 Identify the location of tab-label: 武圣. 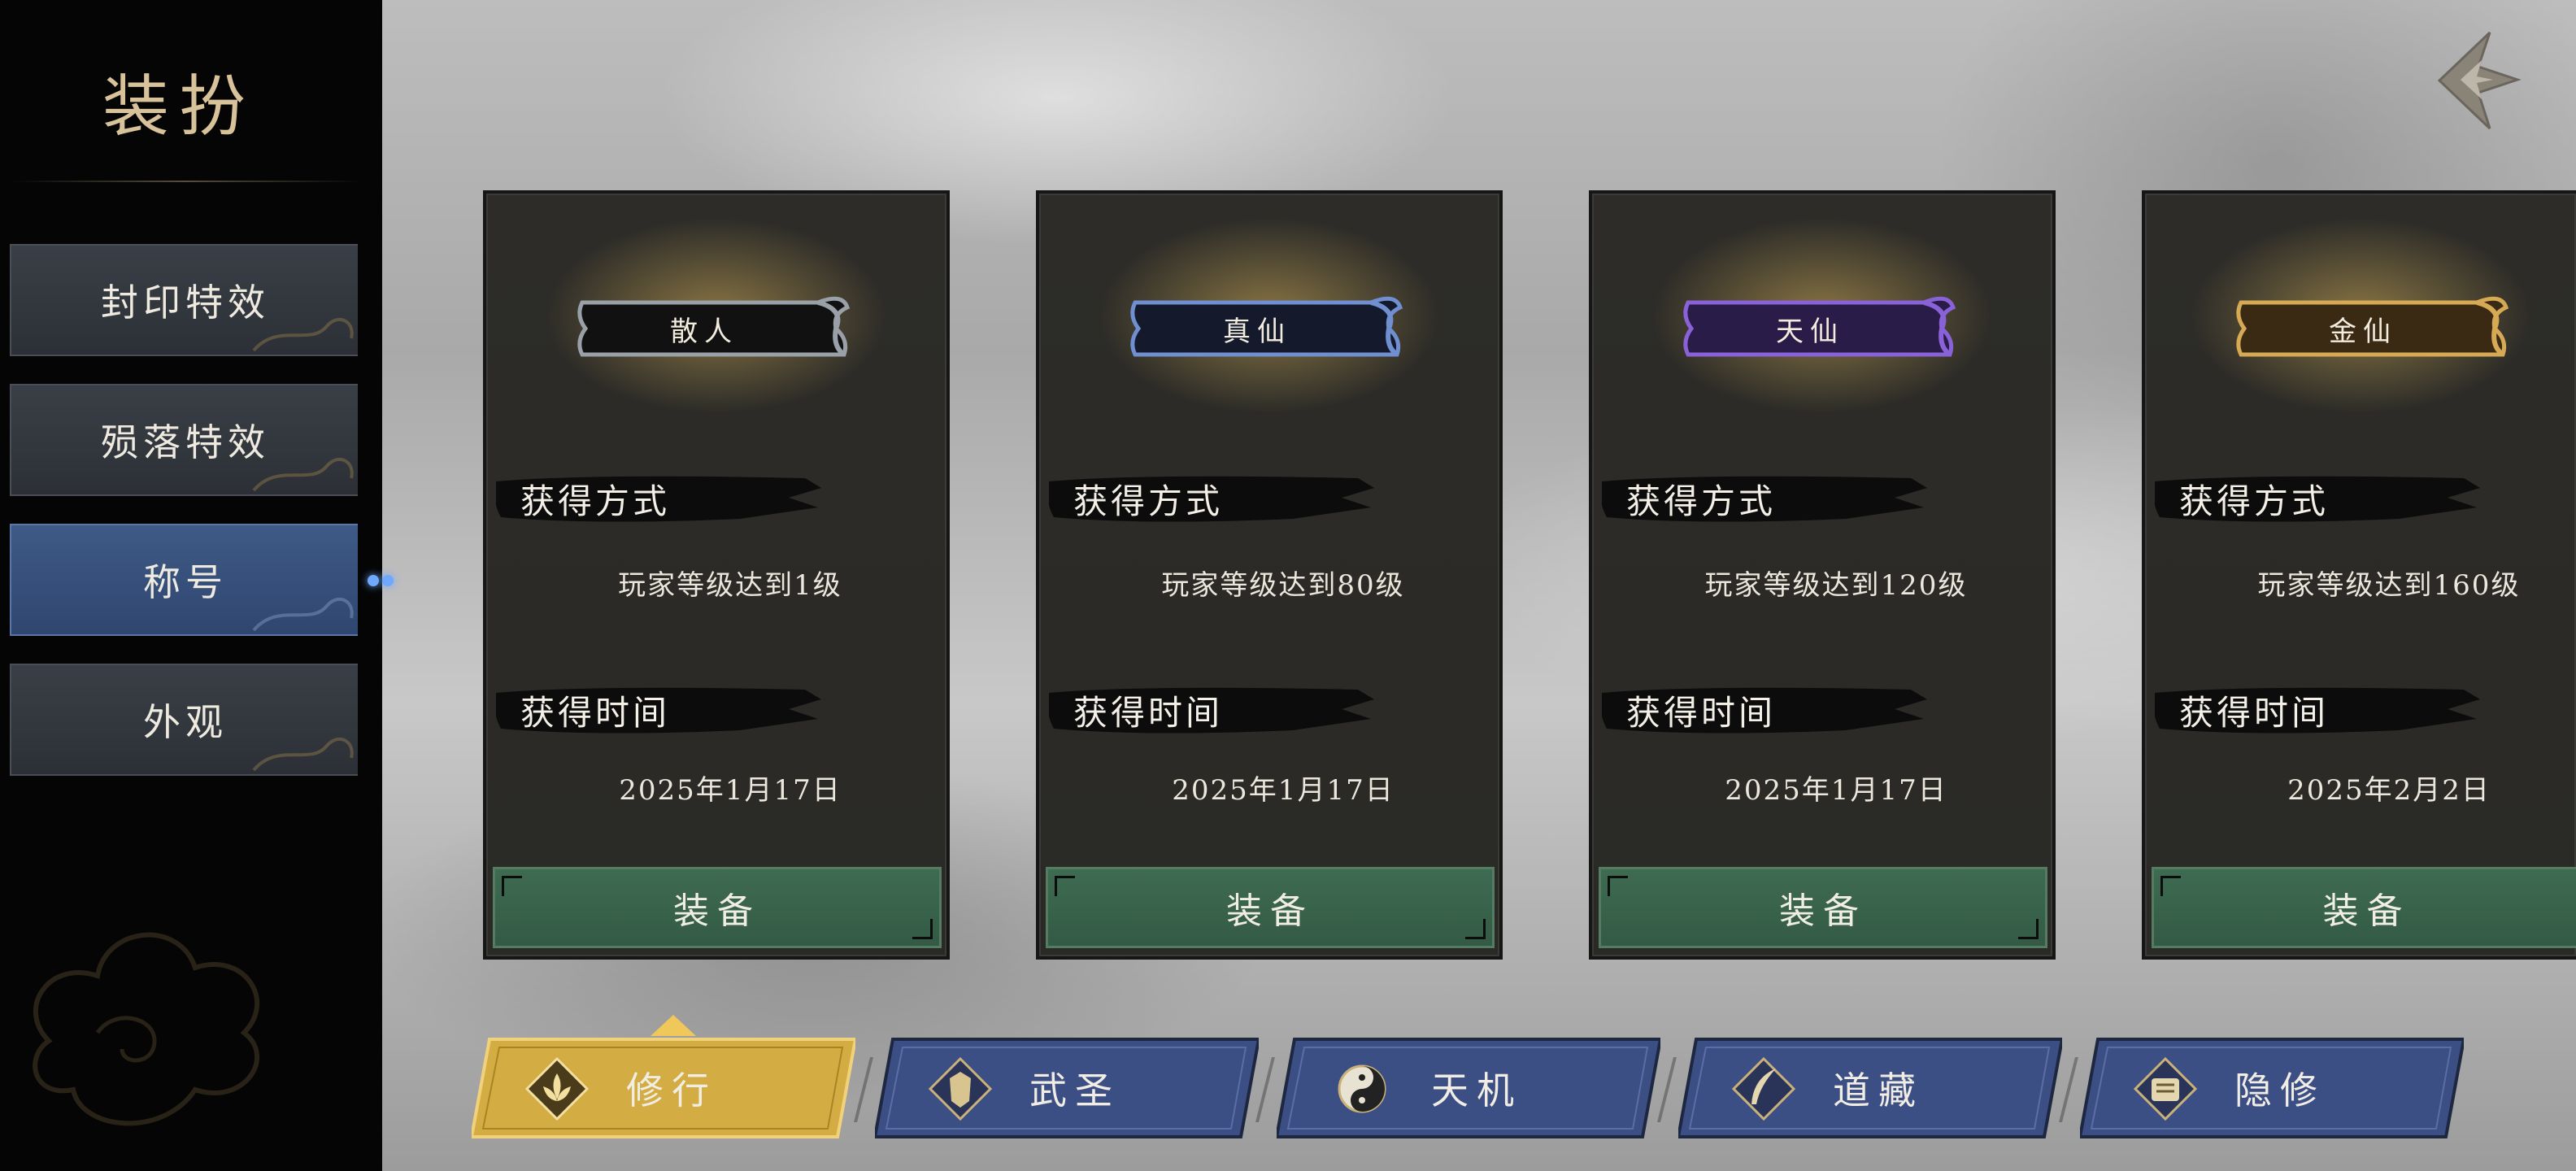
(1074, 1091).